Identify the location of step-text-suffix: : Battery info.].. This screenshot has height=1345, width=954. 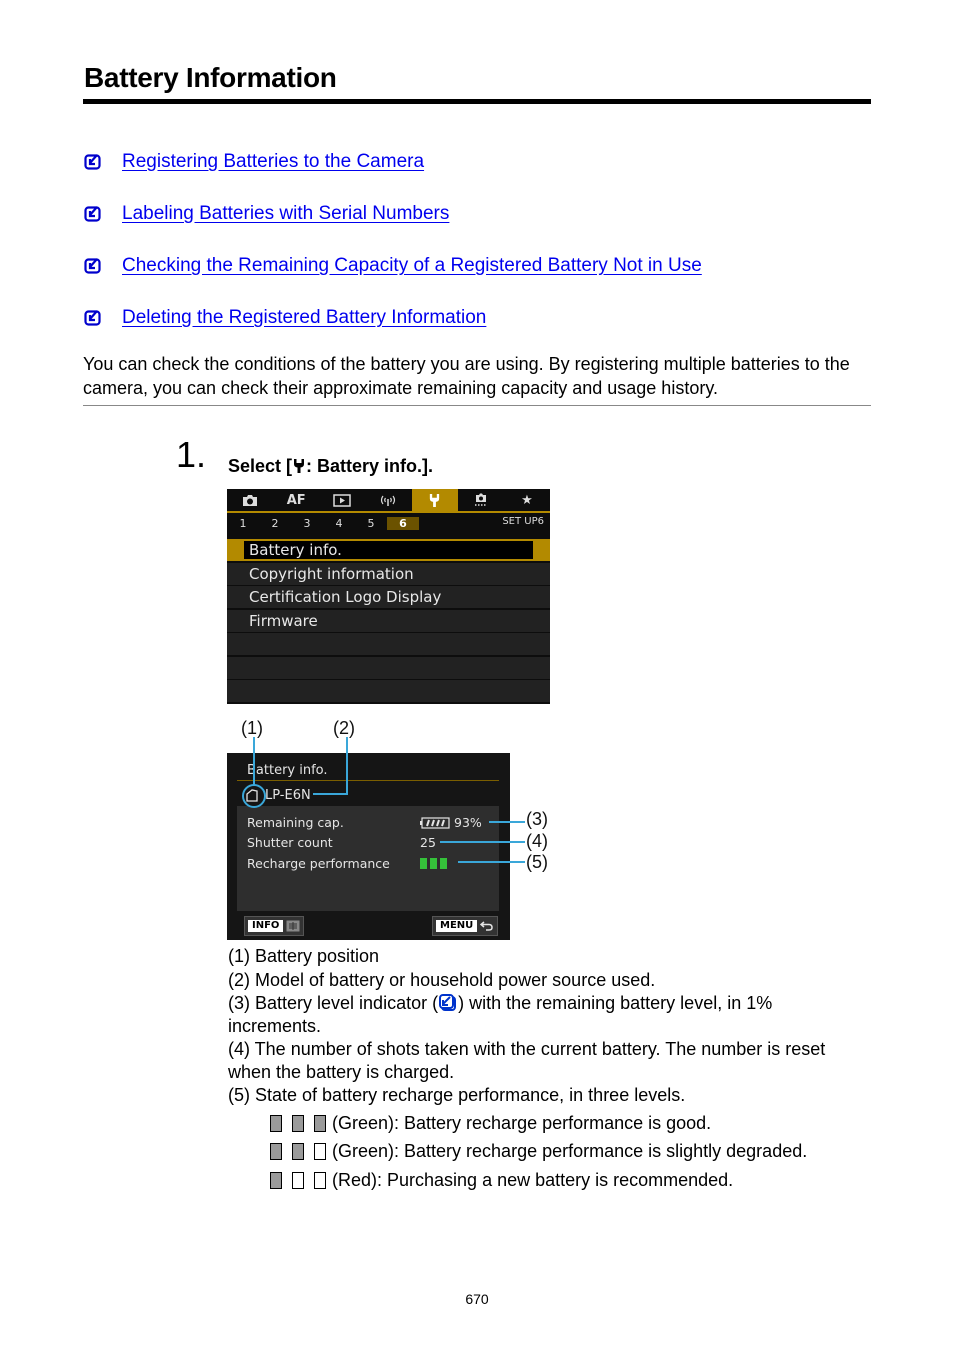
(370, 466).